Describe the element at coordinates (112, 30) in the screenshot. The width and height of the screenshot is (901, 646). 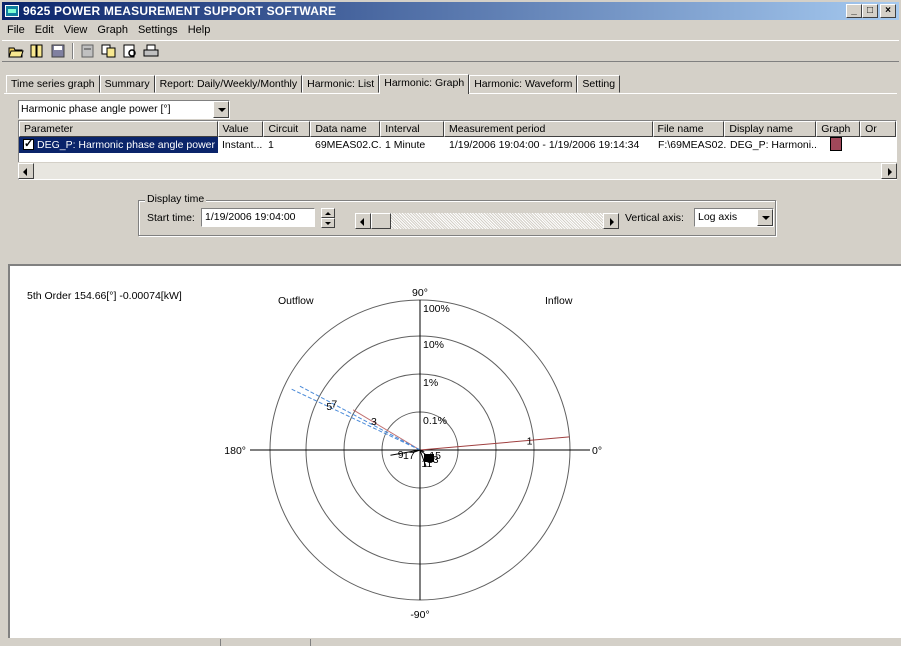
I see `menu-graph: Graph` at that location.